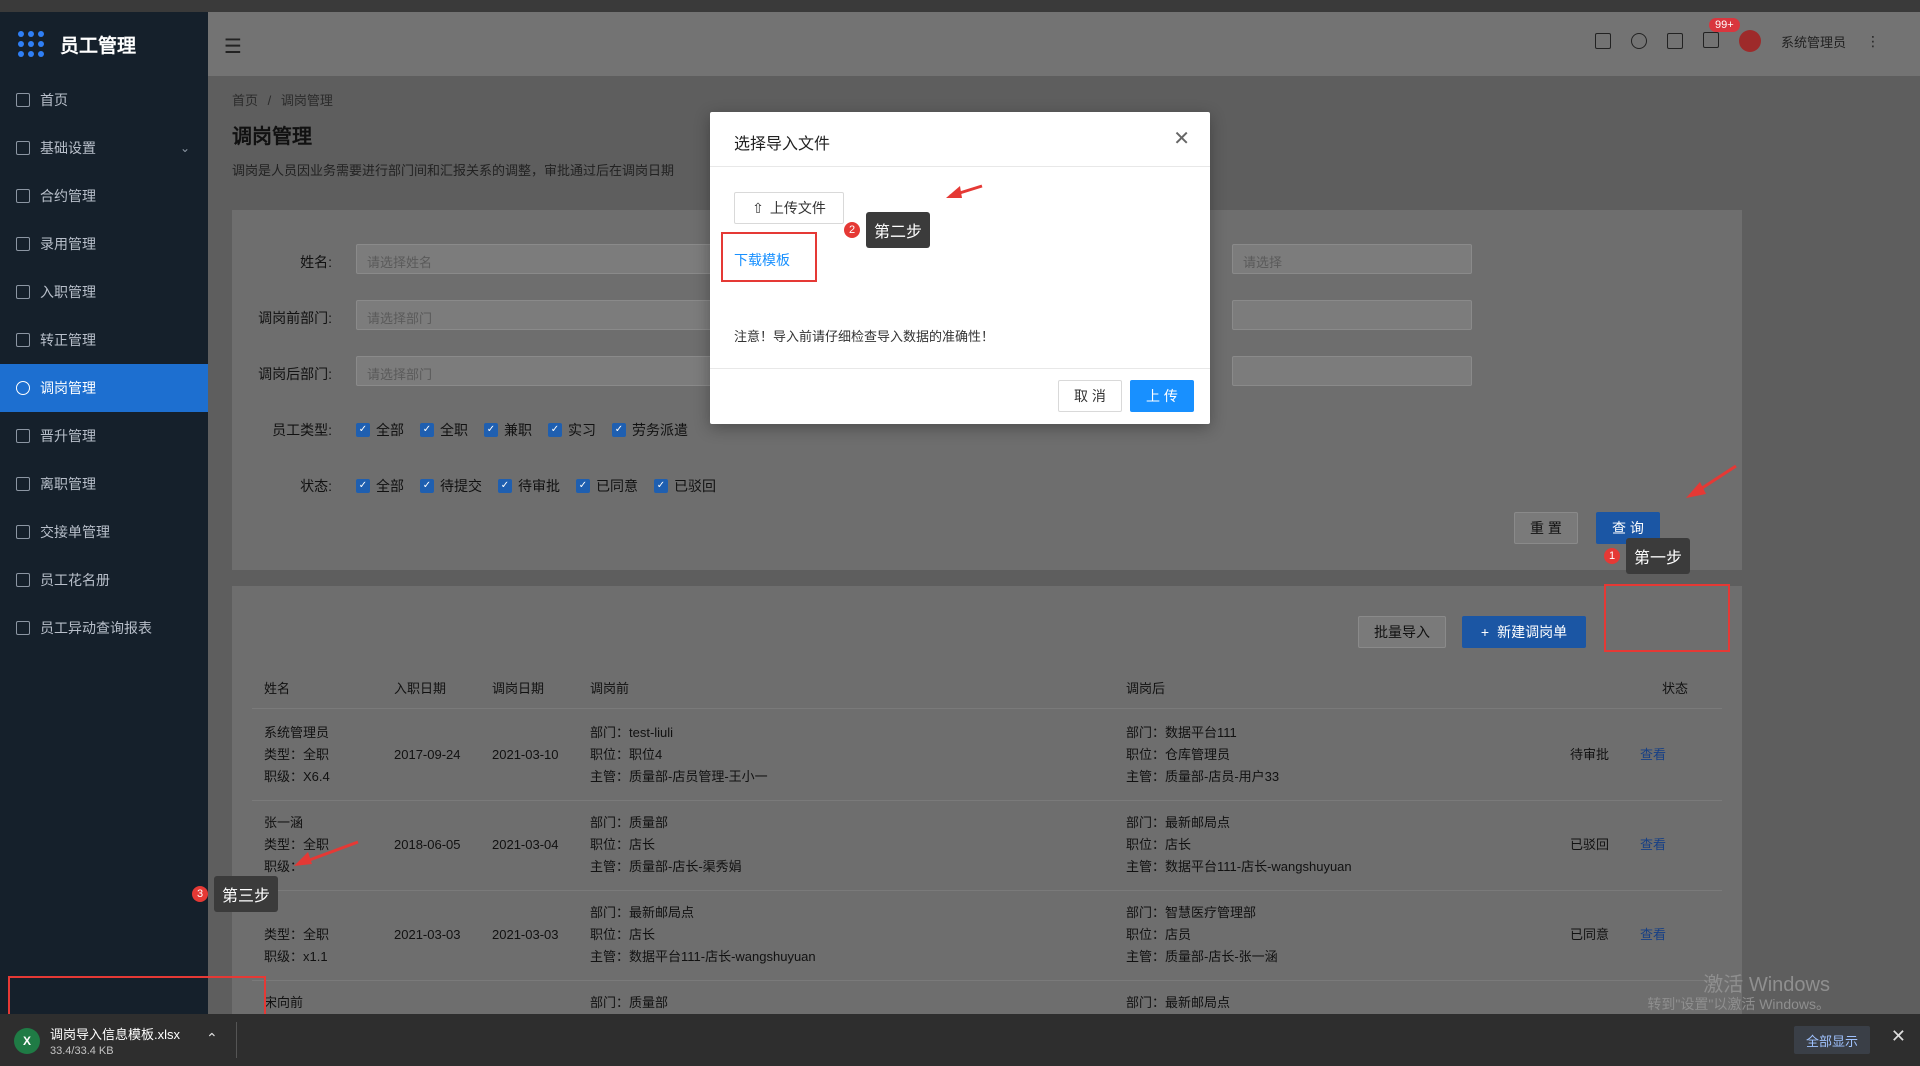 Image resolution: width=1920 pixels, height=1066 pixels. Describe the element at coordinates (864, 336) in the screenshot. I see `import-notice: 注意！导入前请仔细检查导入数据的准确性！` at that location.